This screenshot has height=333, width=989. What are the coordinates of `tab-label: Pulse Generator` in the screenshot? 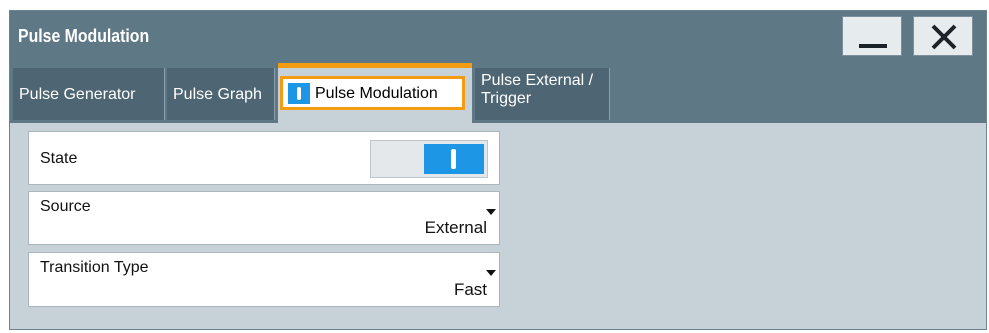 It's located at (77, 94).